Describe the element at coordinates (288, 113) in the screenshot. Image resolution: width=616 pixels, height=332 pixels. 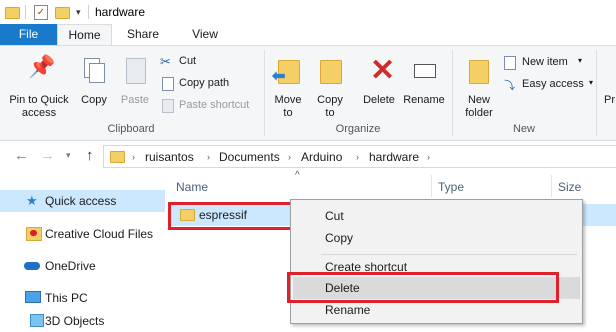
I see `move-to-label-line2: to` at that location.